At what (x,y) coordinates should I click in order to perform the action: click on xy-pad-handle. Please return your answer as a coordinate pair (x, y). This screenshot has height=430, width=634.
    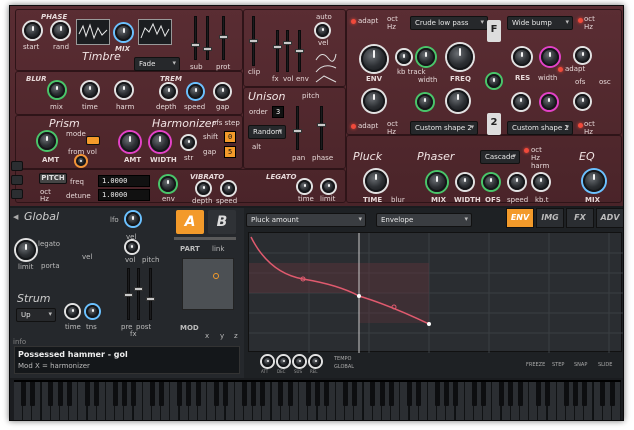
    Looking at the image, I should click on (216, 276).